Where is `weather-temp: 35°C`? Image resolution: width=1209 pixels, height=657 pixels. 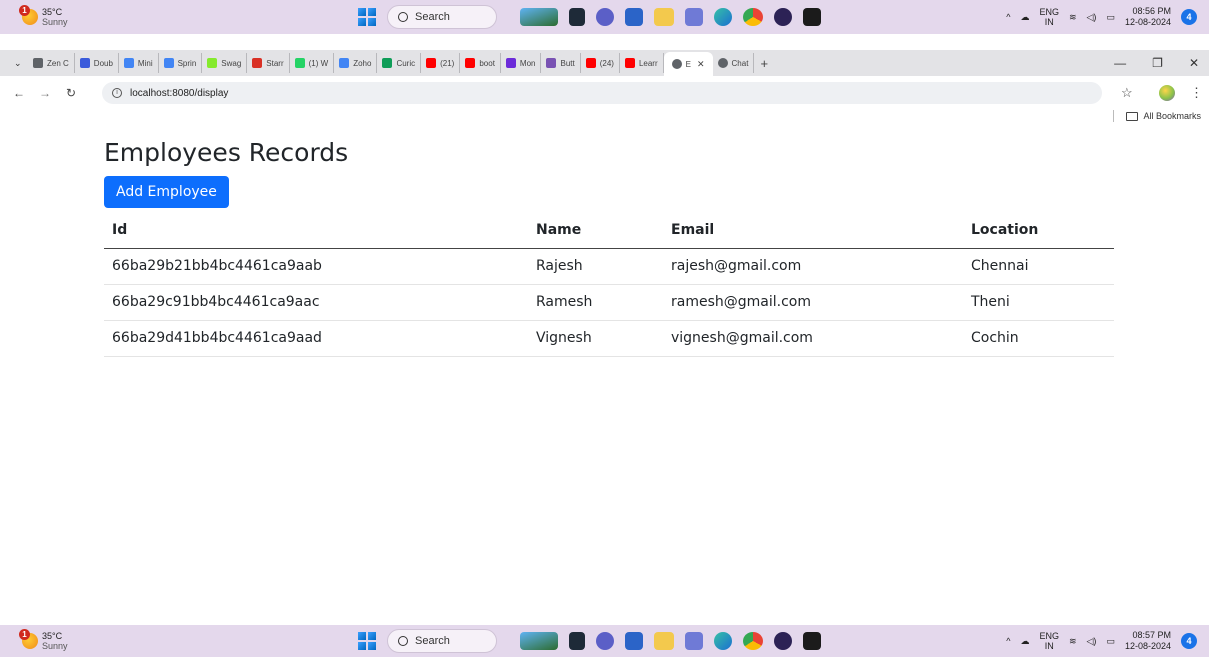
weather-temp: 35°C is located at coordinates (52, 636).